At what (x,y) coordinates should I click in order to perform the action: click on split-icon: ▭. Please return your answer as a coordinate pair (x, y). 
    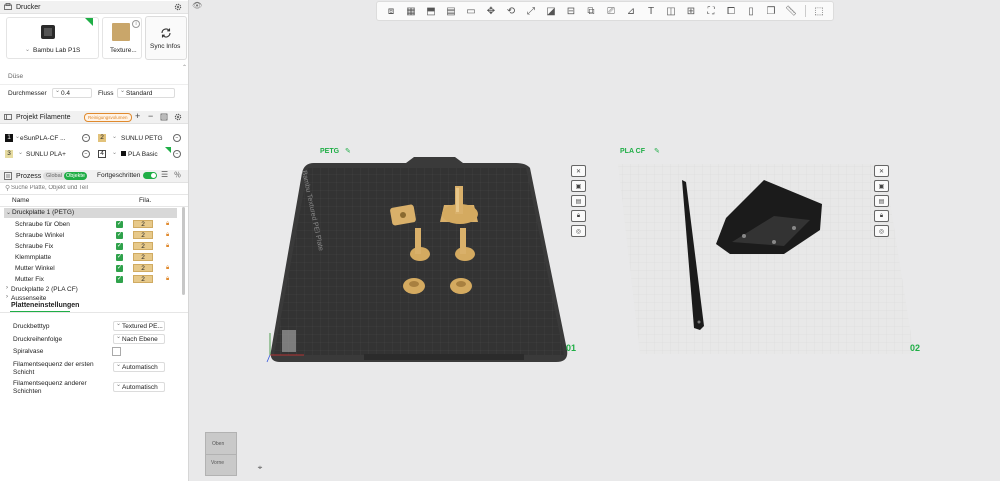
    Looking at the image, I should click on (471, 11).